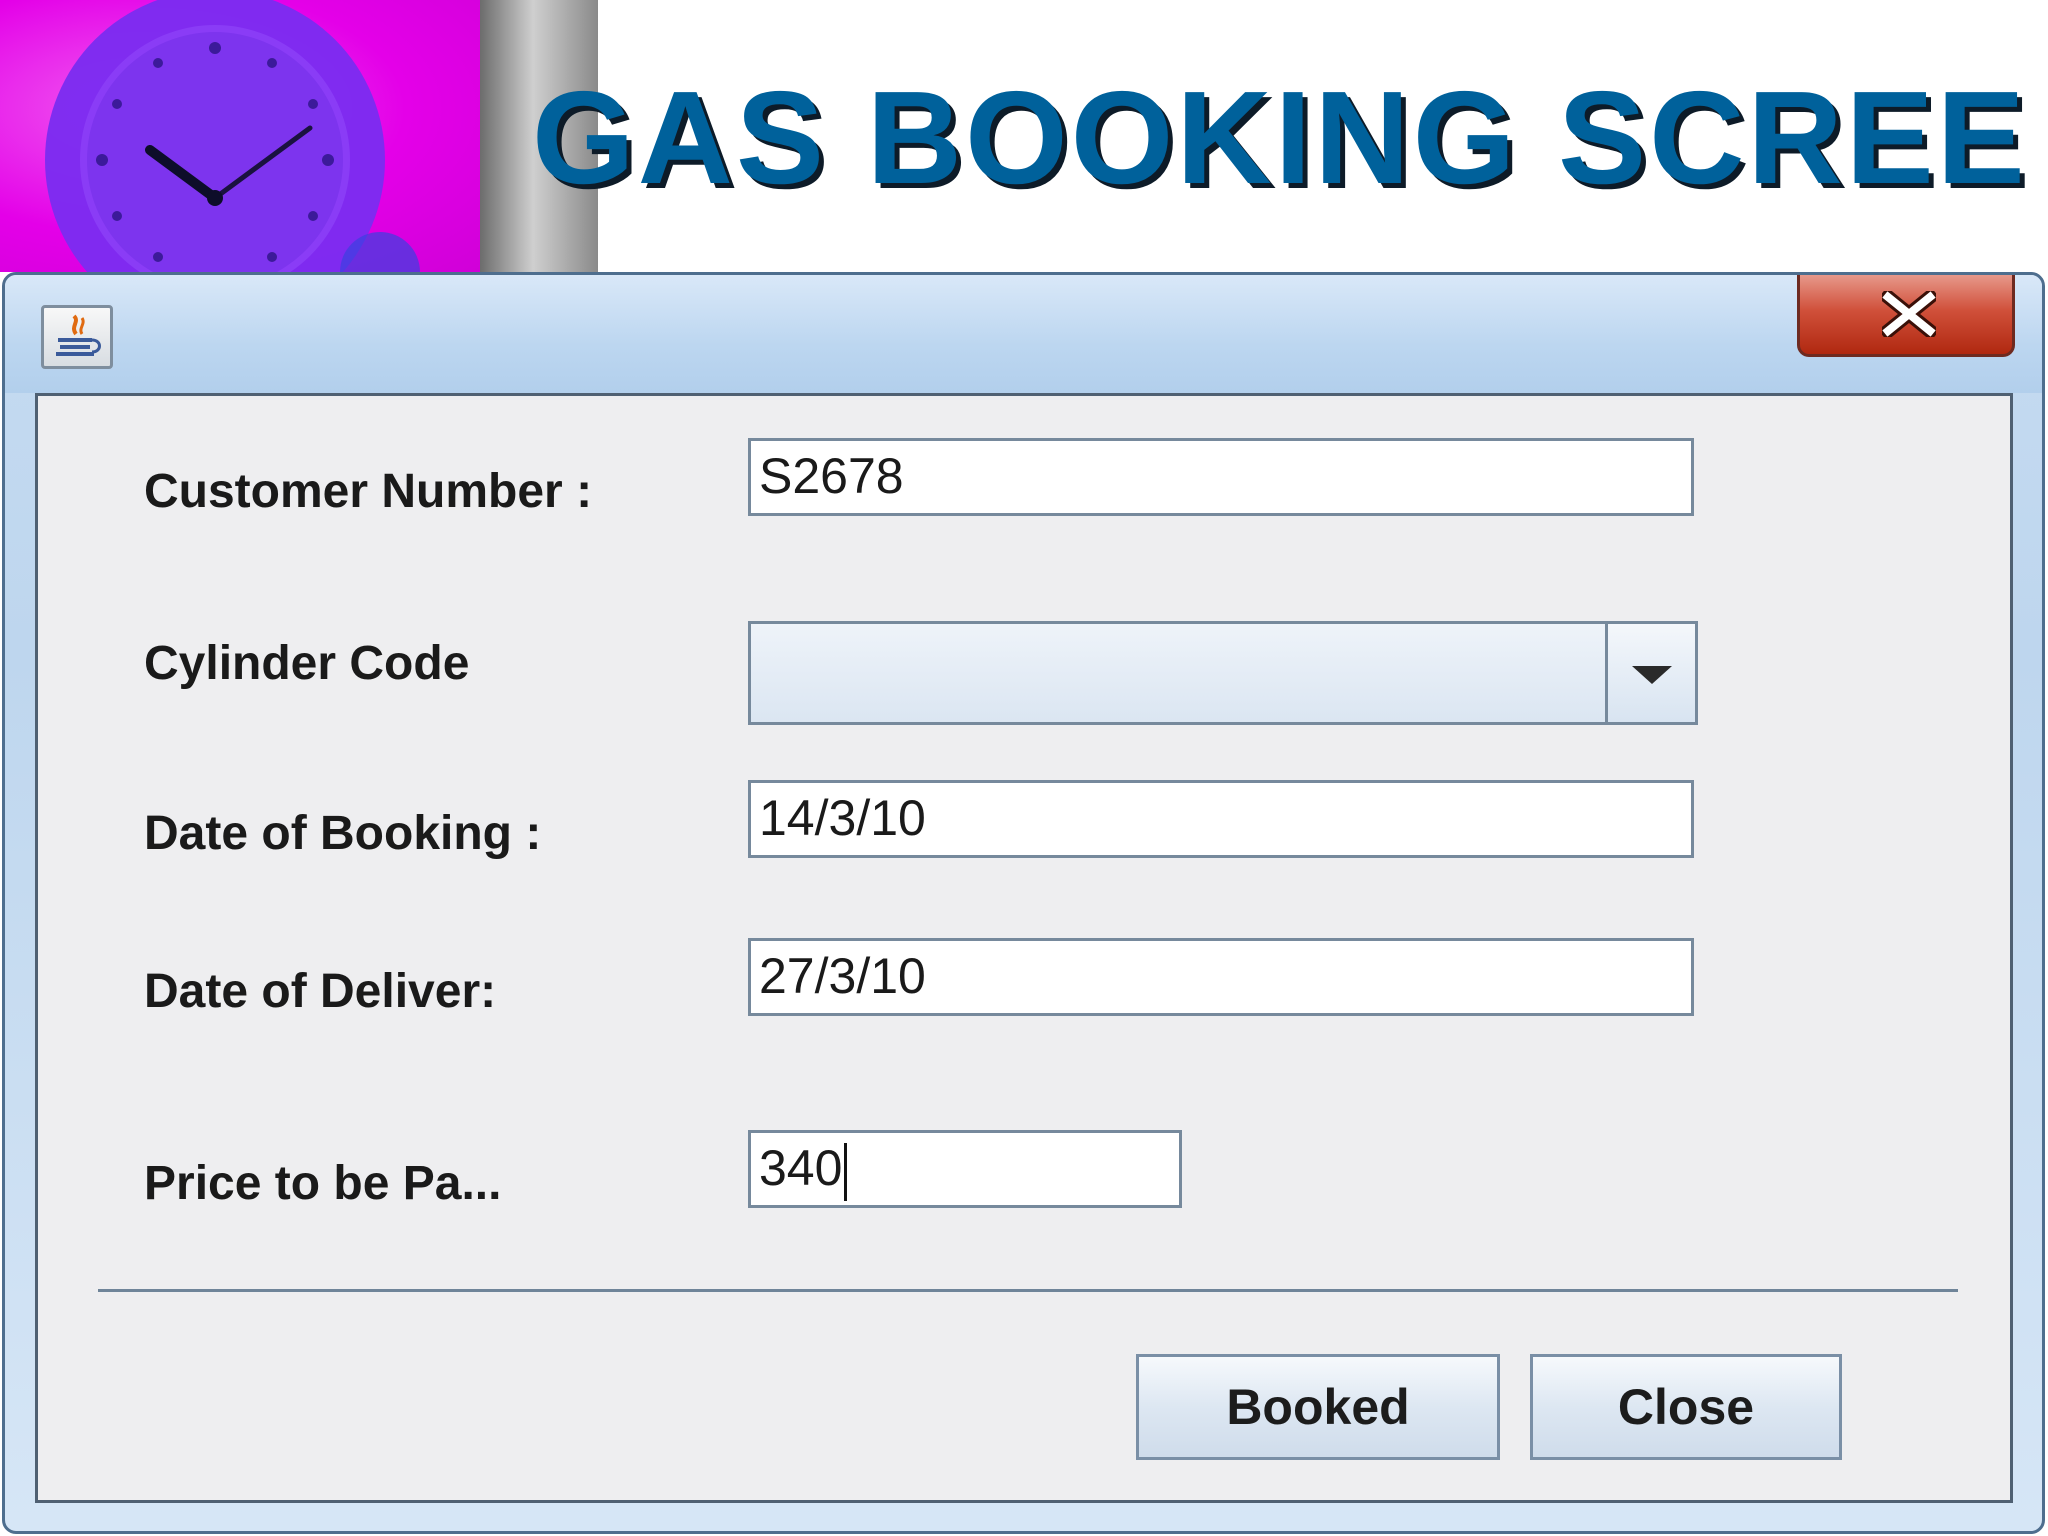  I want to click on booking-date-label: Date of Booking :, so click(343, 833).